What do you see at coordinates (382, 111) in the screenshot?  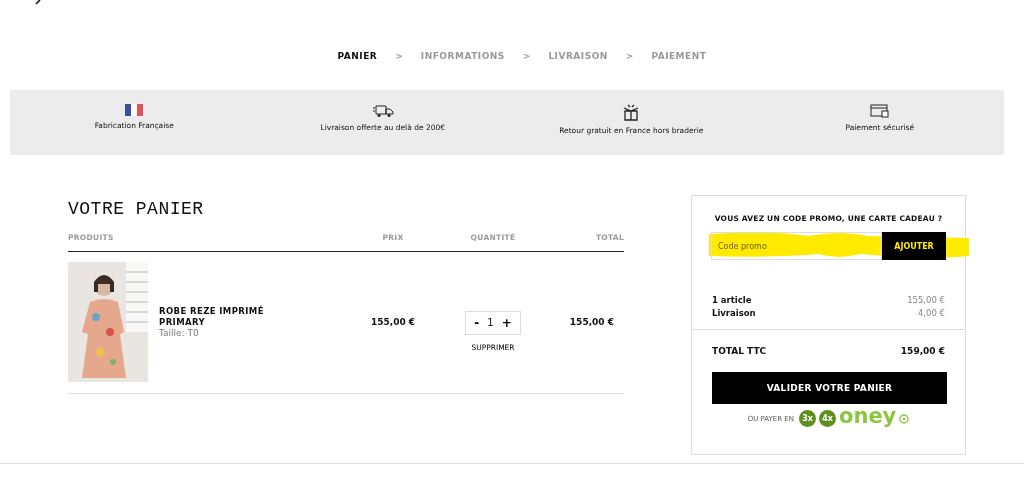 I see `truck-icon` at bounding box center [382, 111].